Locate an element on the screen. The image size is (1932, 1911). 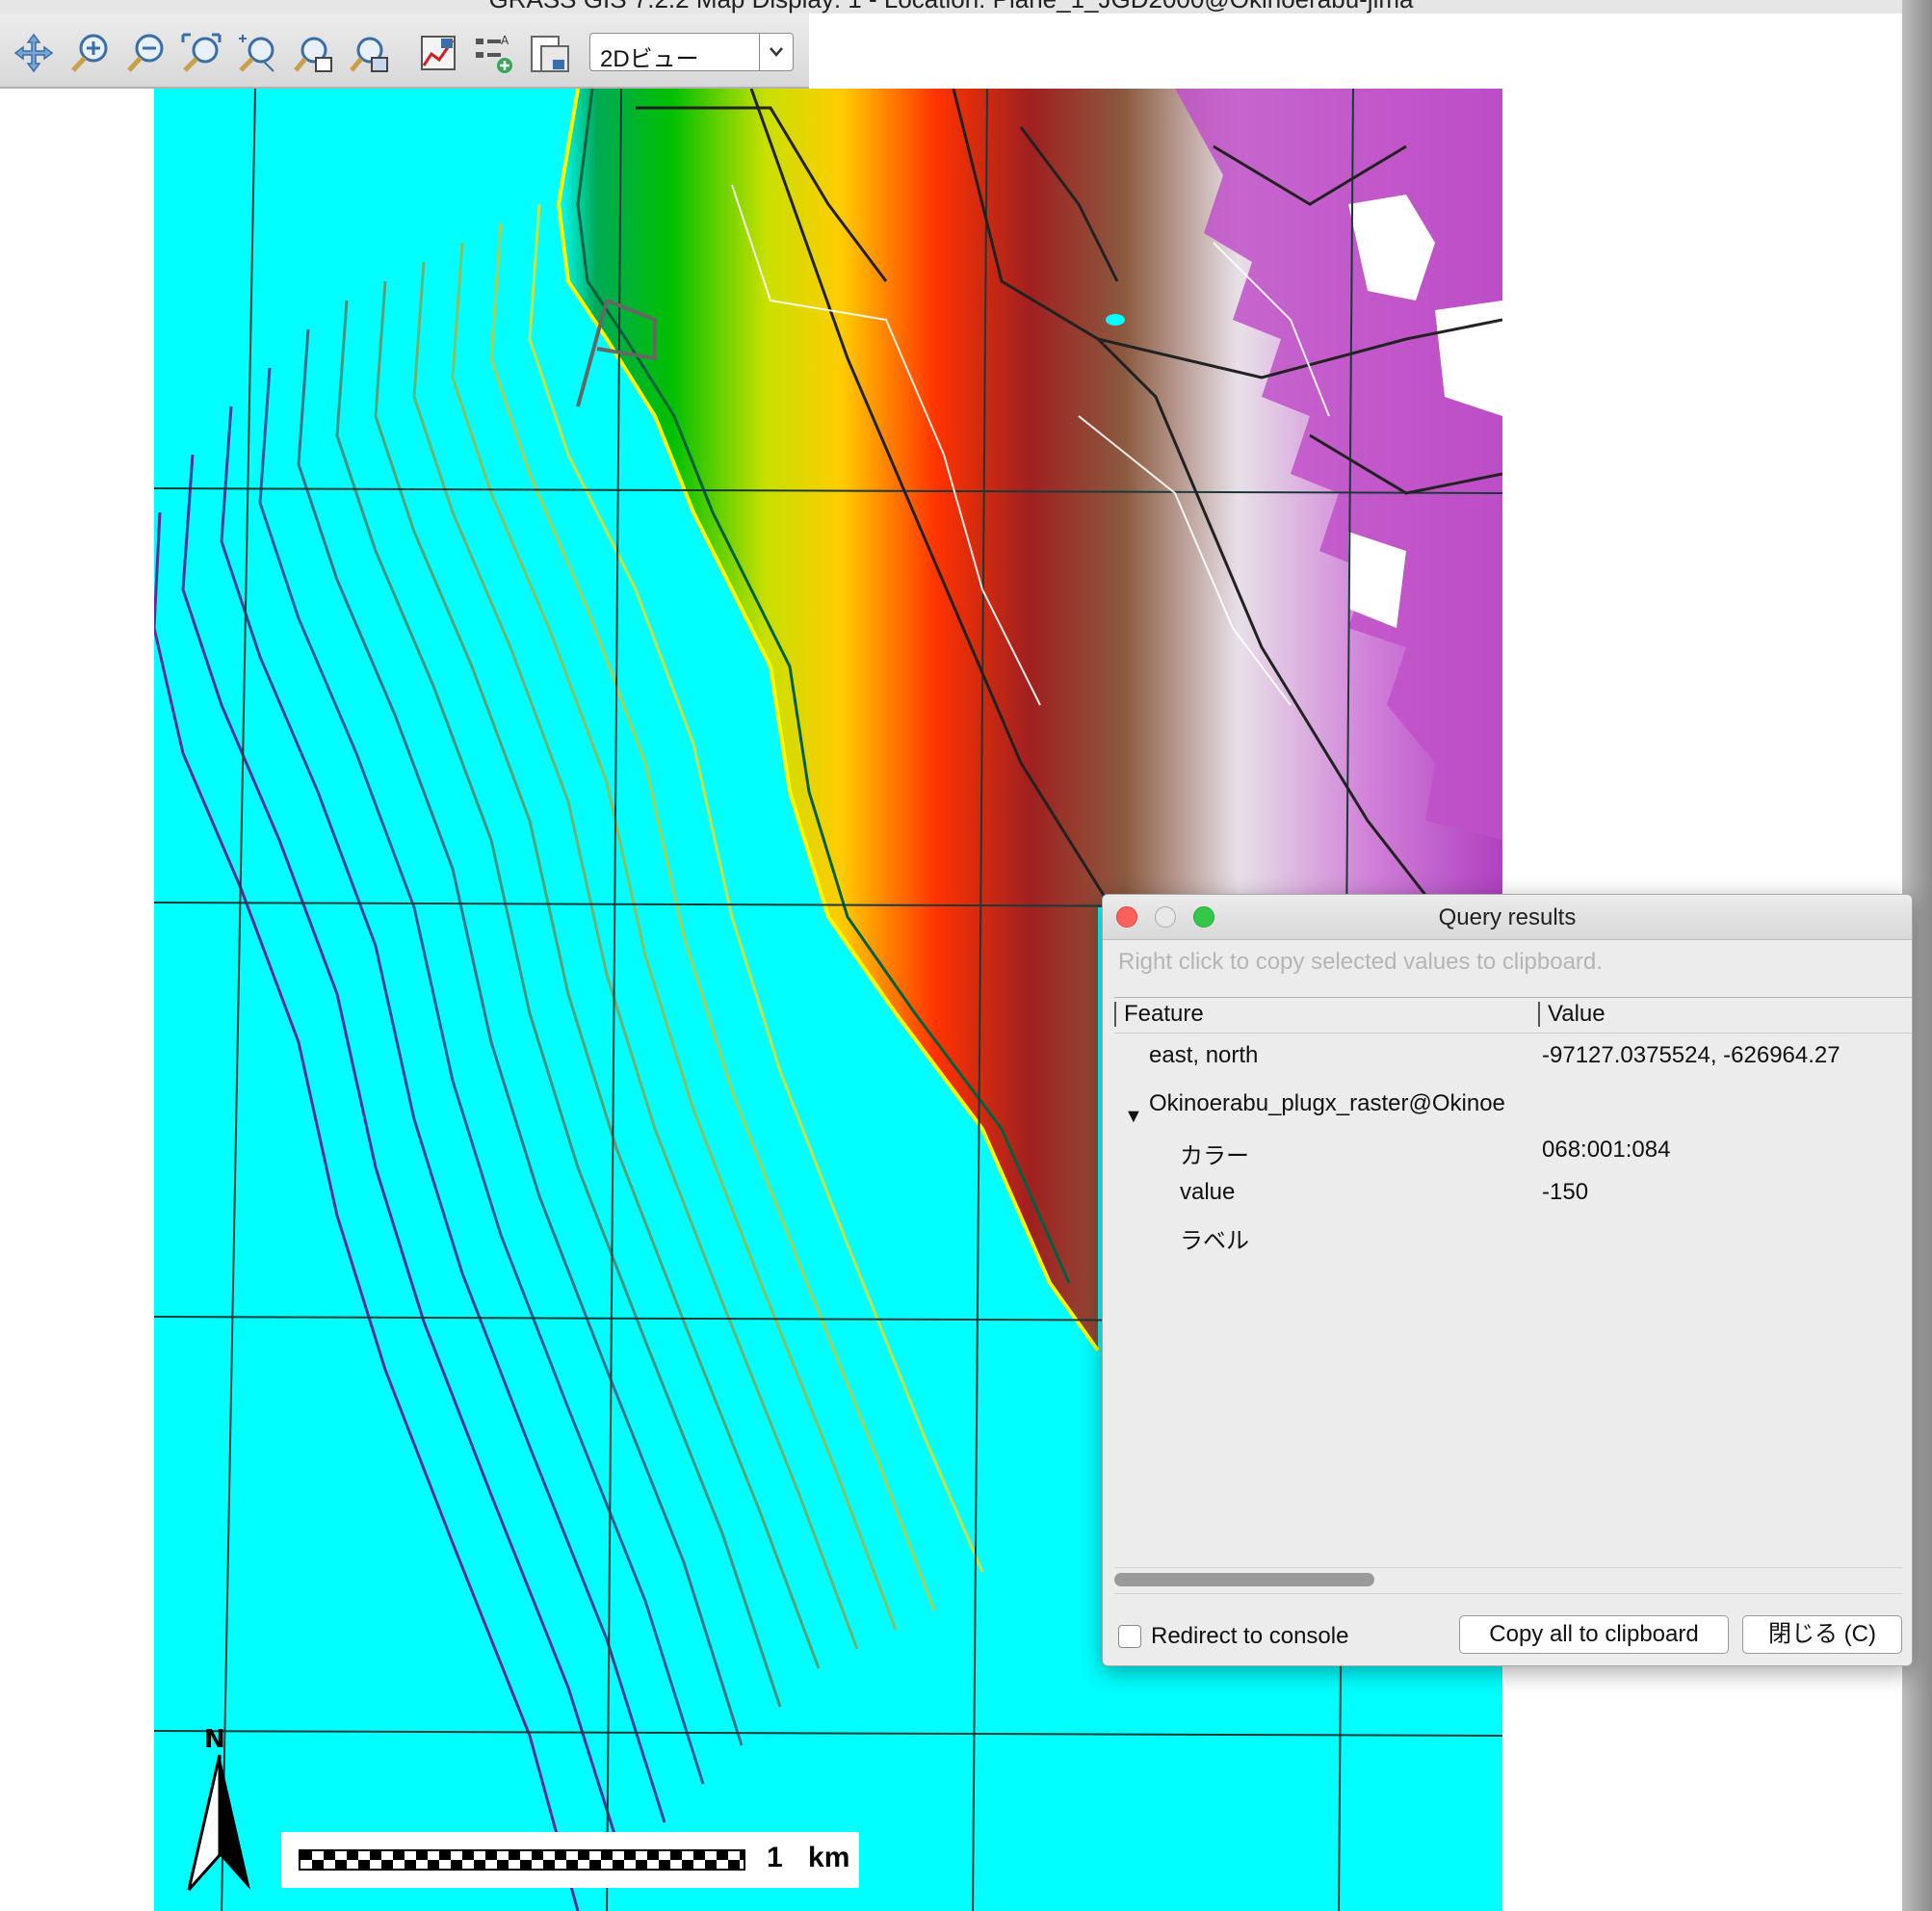
copy-all-button: Copy all to clipboard is located at coordinates (1594, 1634).